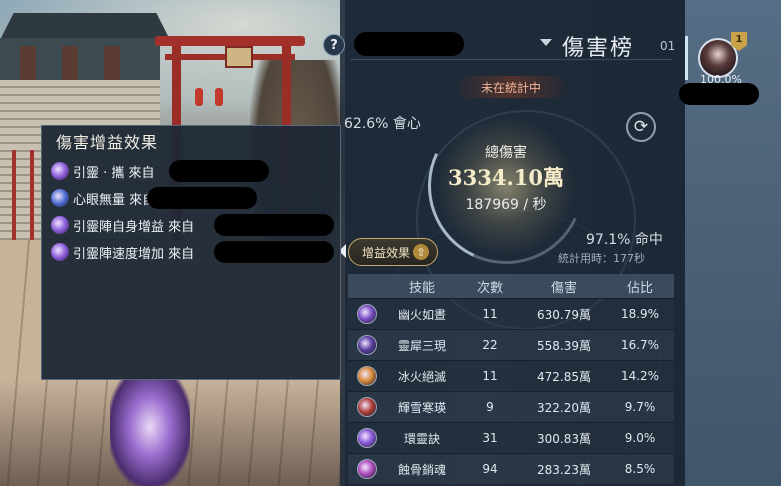 The height and width of the screenshot is (486, 781). I want to click on skill-name: 幽火如晝, so click(421, 314).